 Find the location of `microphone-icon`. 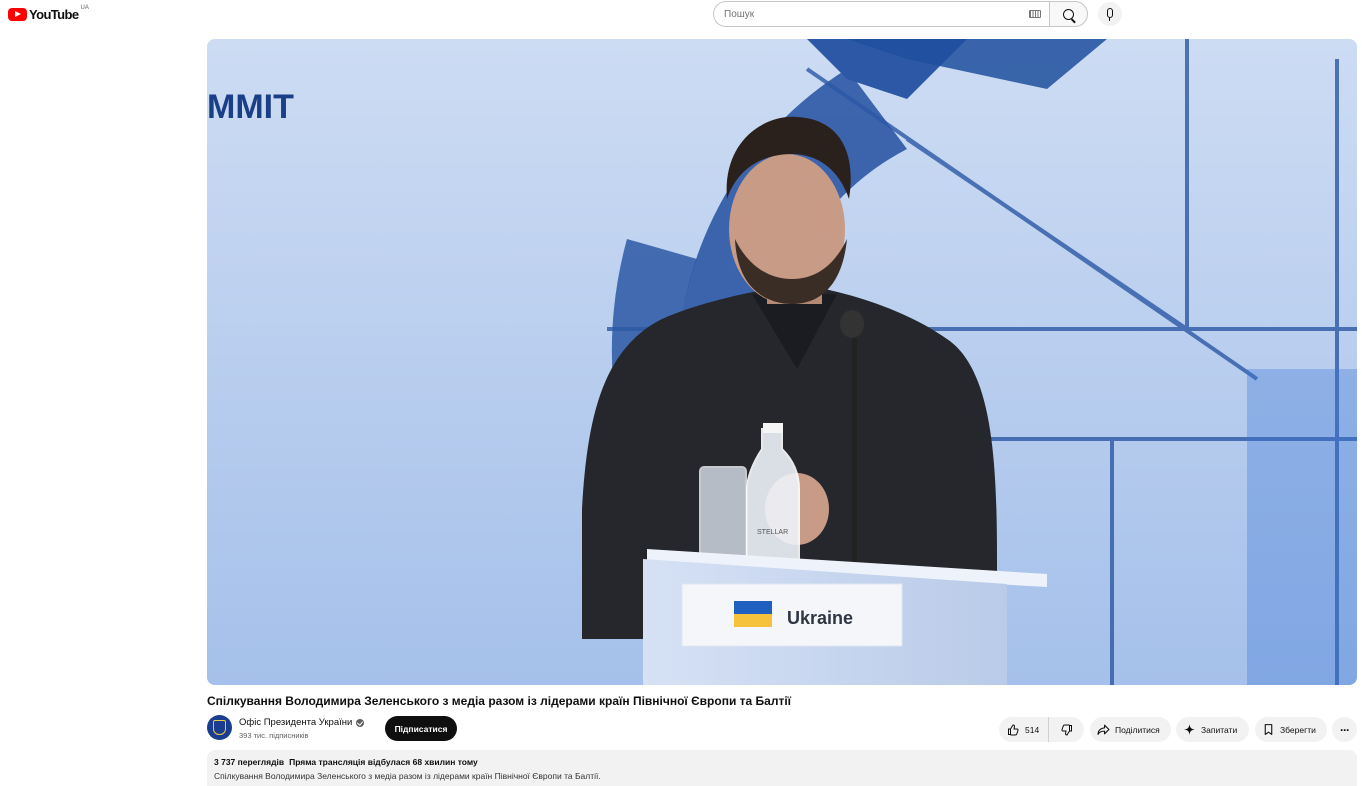

microphone-icon is located at coordinates (1110, 14).